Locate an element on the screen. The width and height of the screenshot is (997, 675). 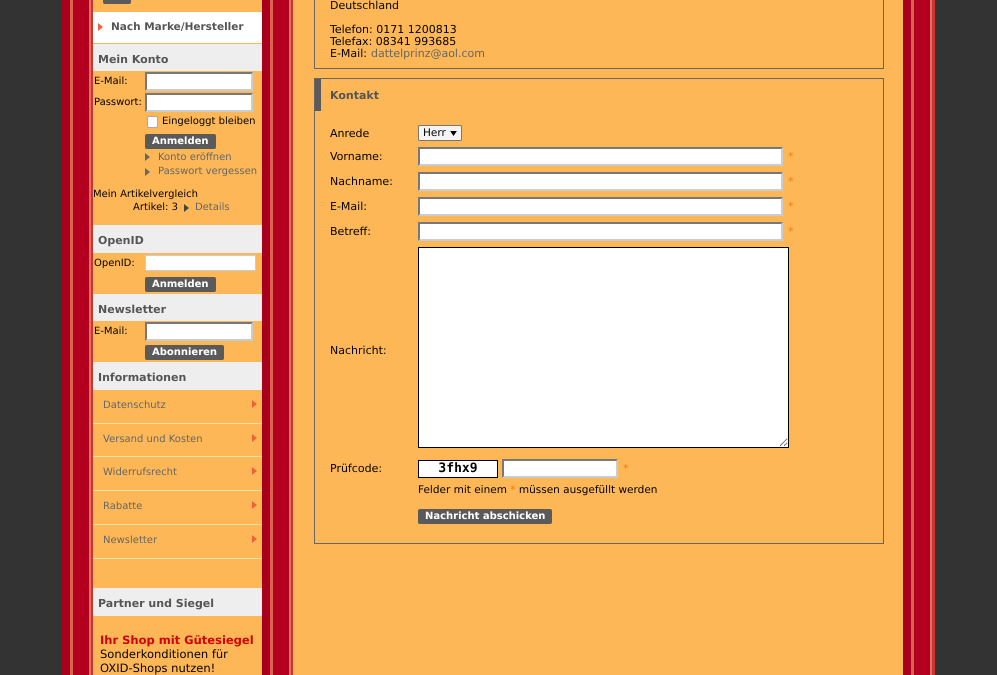
captcha-image: 3fhx9 is located at coordinates (458, 469).